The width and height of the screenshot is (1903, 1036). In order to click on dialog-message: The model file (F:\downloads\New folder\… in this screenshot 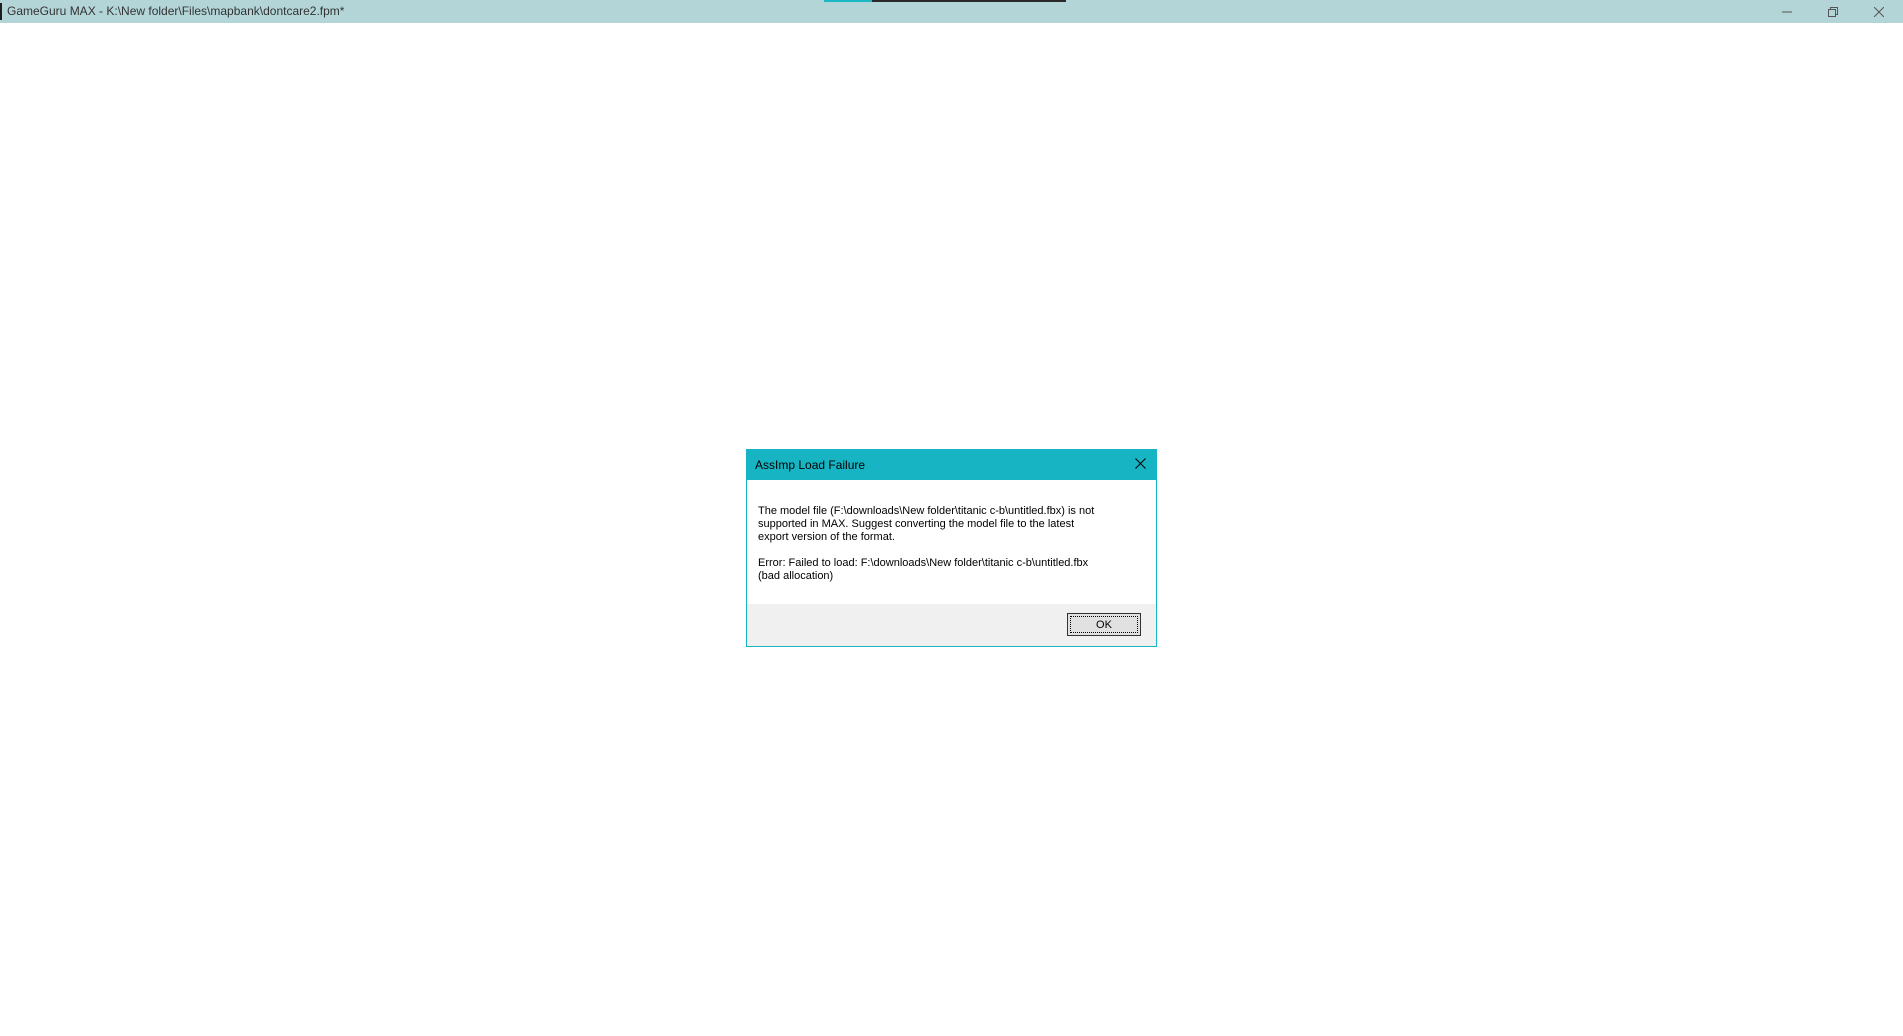, I will do `click(950, 550)`.